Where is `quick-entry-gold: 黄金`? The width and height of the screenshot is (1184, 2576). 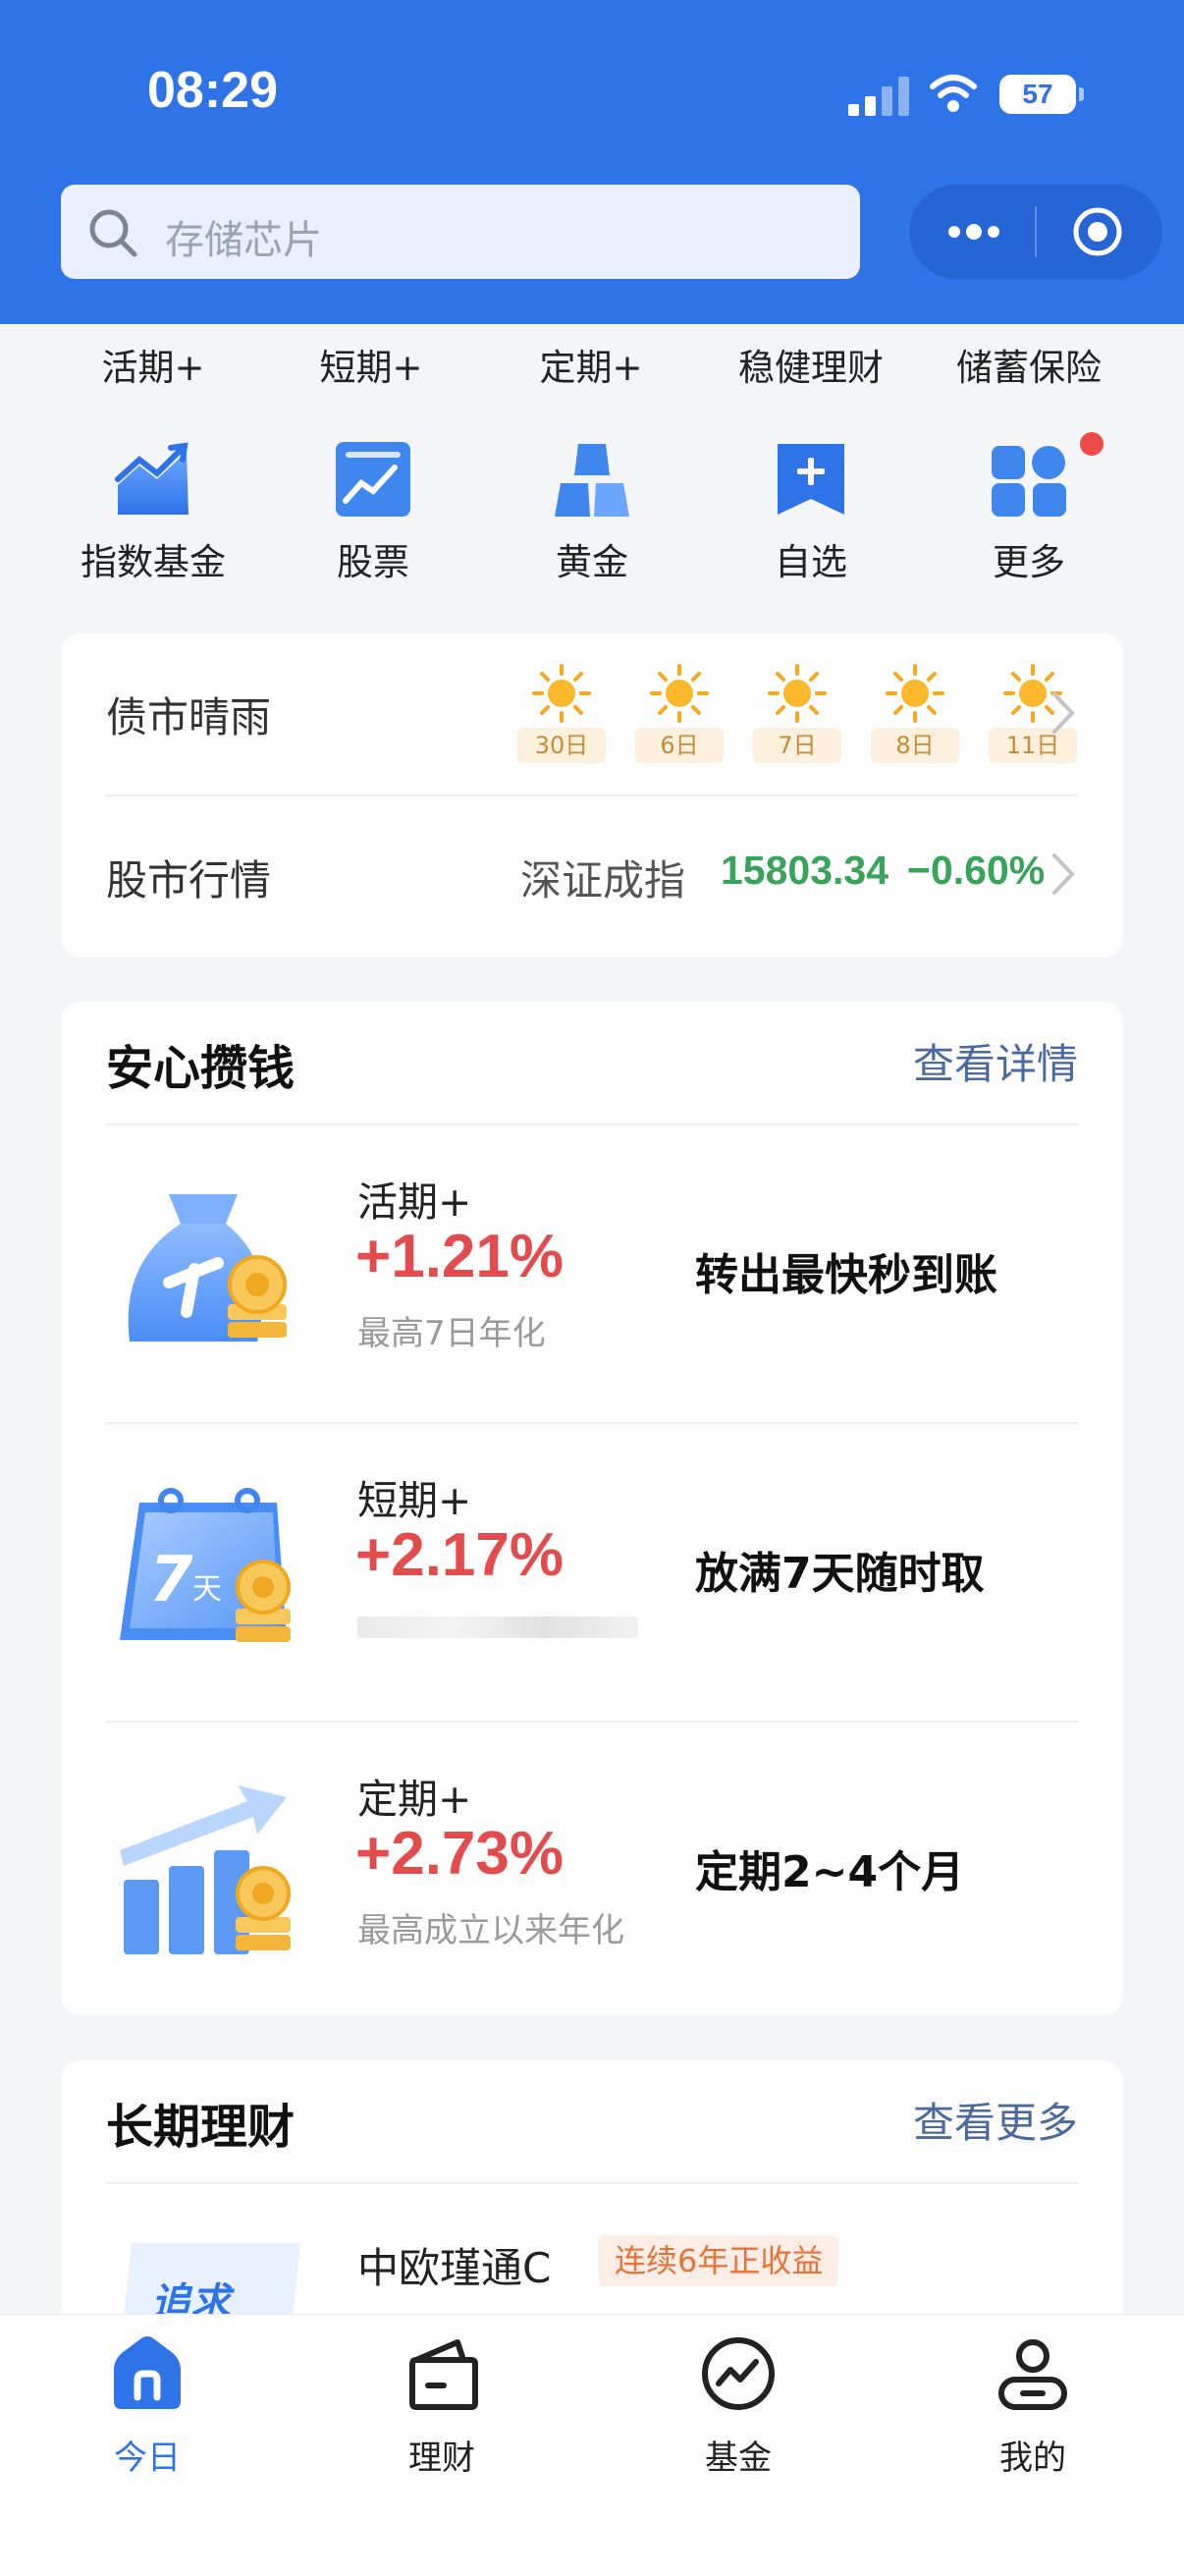 quick-entry-gold: 黄金 is located at coordinates (592, 511).